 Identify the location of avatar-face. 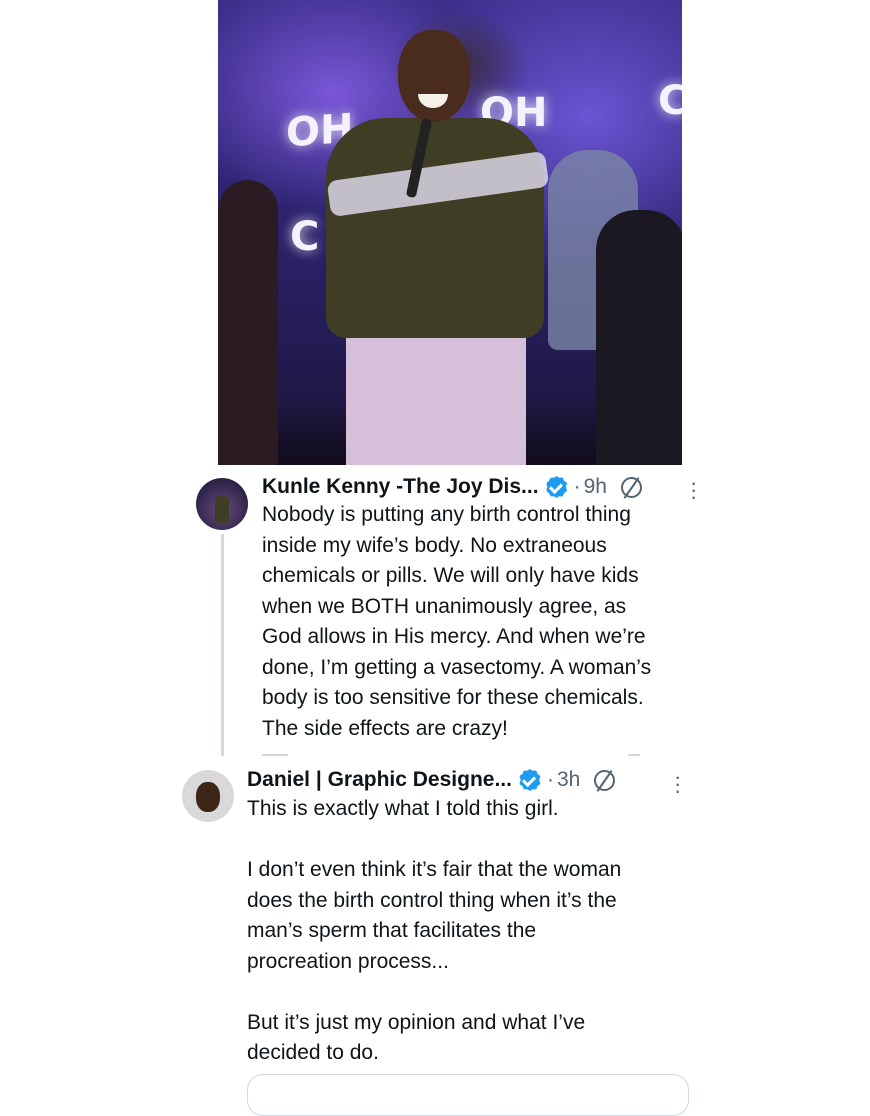
(208, 797).